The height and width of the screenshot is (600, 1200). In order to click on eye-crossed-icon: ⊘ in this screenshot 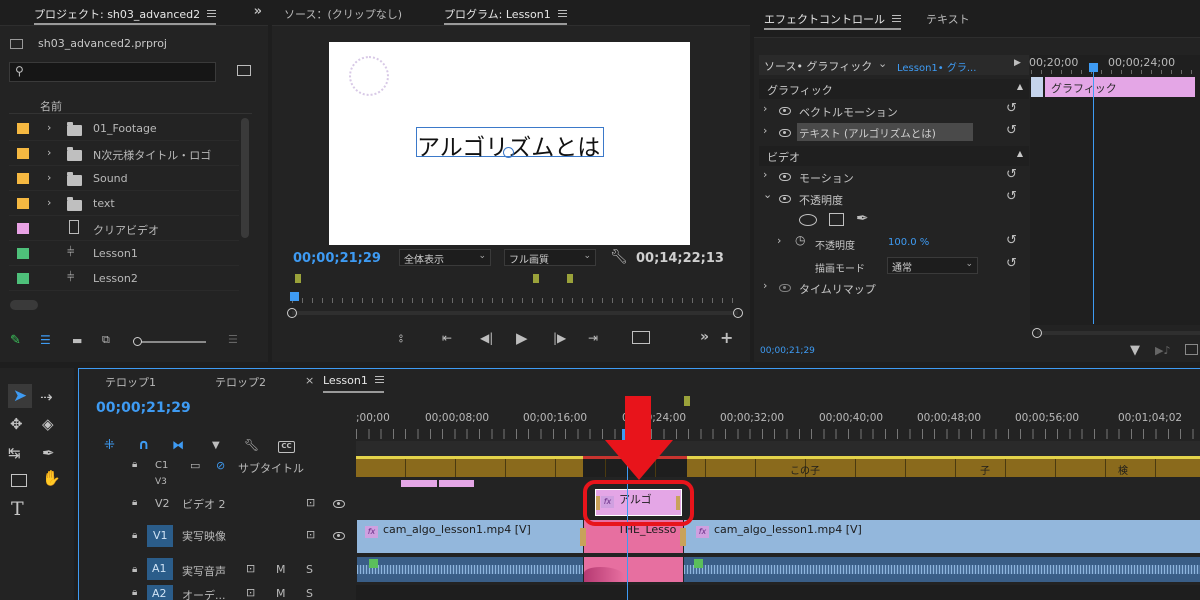, I will do `click(220, 465)`.